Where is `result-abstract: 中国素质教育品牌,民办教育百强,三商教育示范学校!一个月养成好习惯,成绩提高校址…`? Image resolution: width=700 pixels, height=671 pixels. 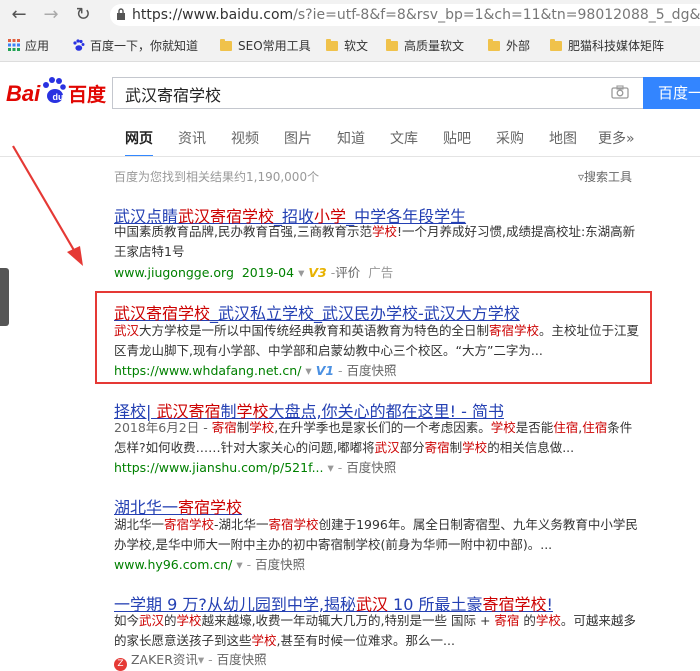
result-abstract: 中国素质教育品牌,民办教育百强,三商教育示范学校!一个月养成好习惯,成绩提高校址… is located at coordinates (375, 241).